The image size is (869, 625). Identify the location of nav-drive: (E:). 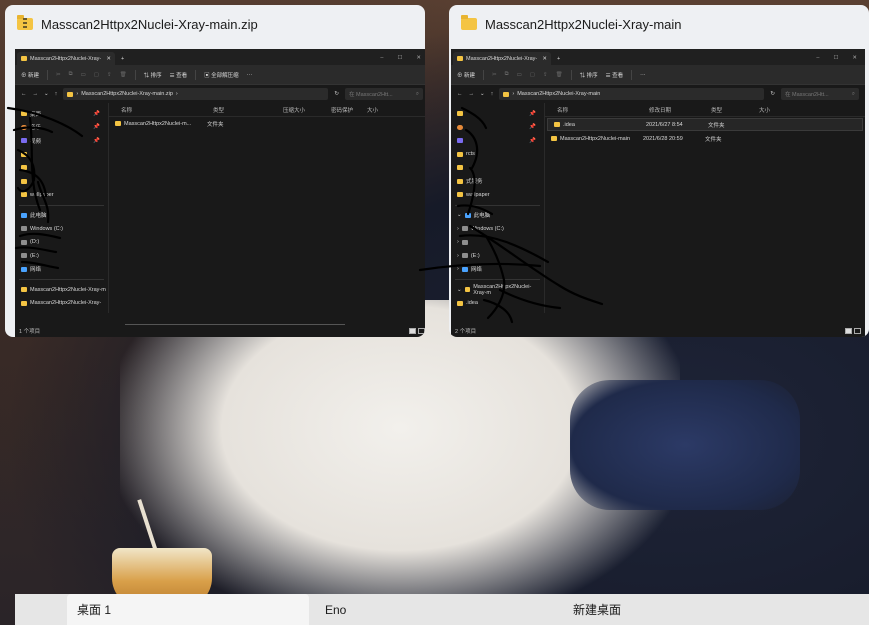
(61, 256).